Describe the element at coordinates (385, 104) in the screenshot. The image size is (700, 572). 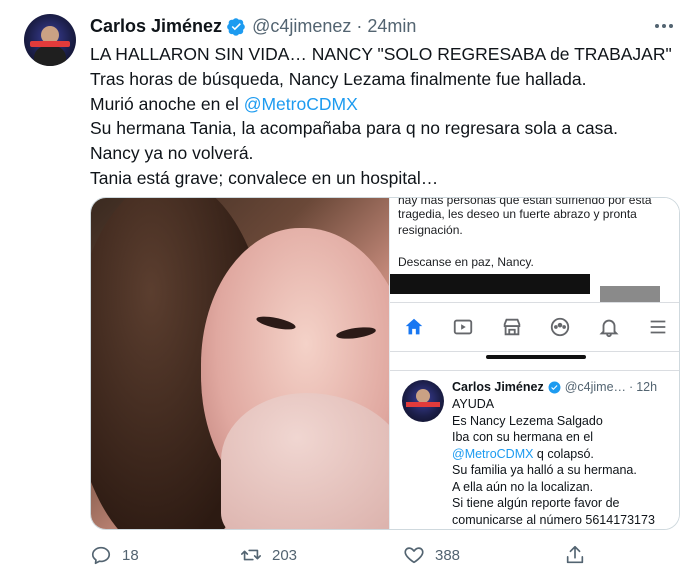
I see `tweet-line: Murió anoche en el @MetroCDMX` at that location.